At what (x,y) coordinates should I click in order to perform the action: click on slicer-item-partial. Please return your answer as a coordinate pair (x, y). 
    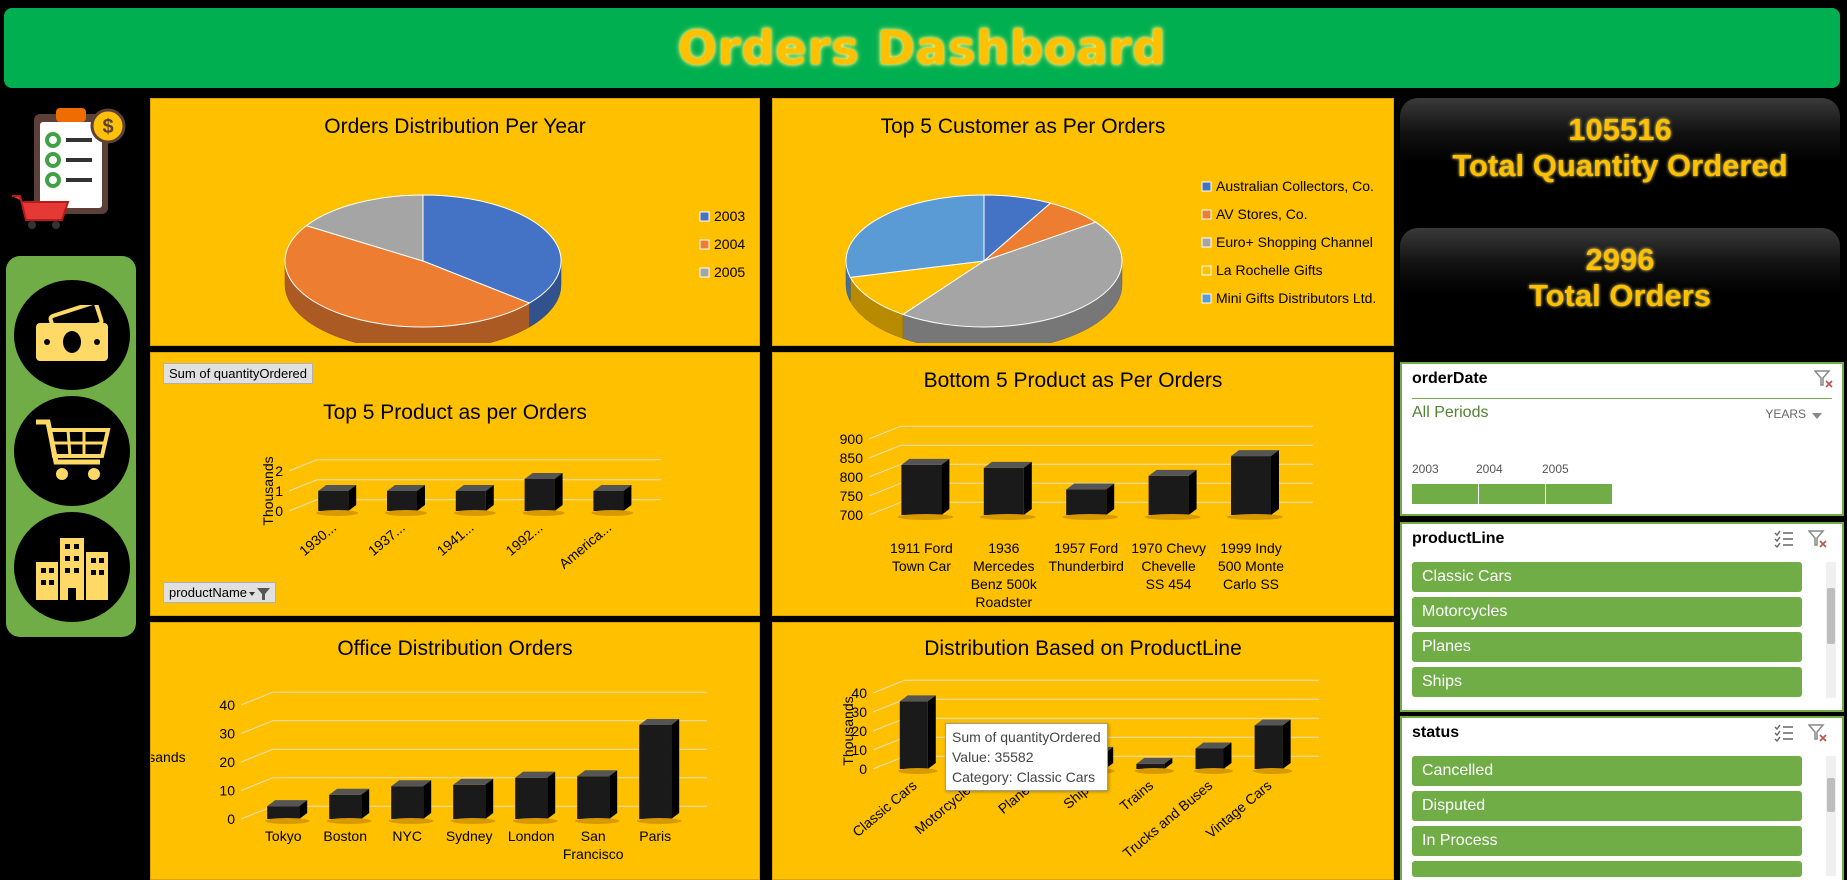
    Looking at the image, I should click on (1607, 869).